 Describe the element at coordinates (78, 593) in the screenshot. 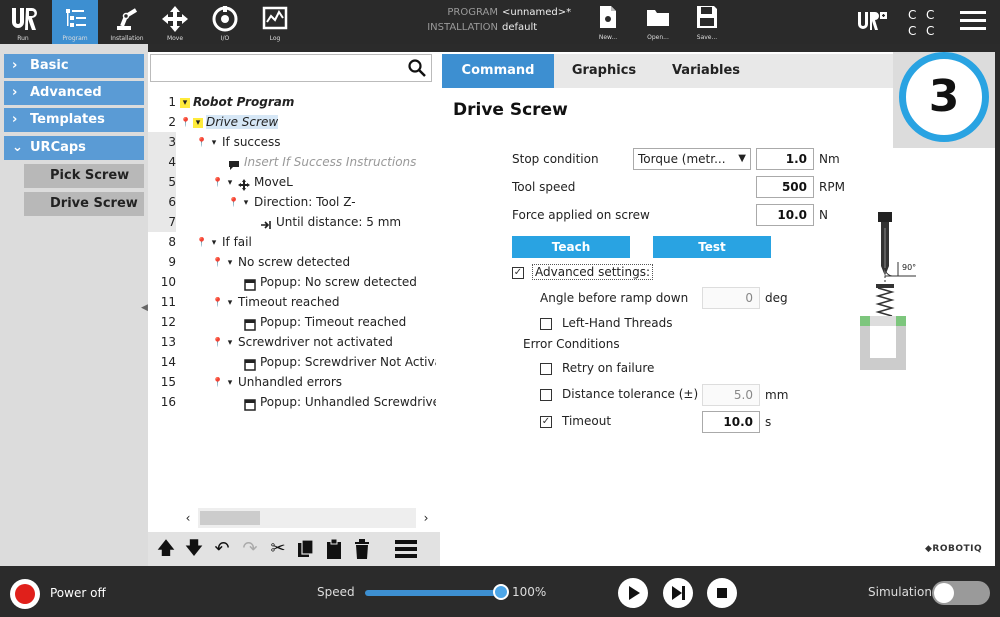

I see `power-label: Power off` at that location.